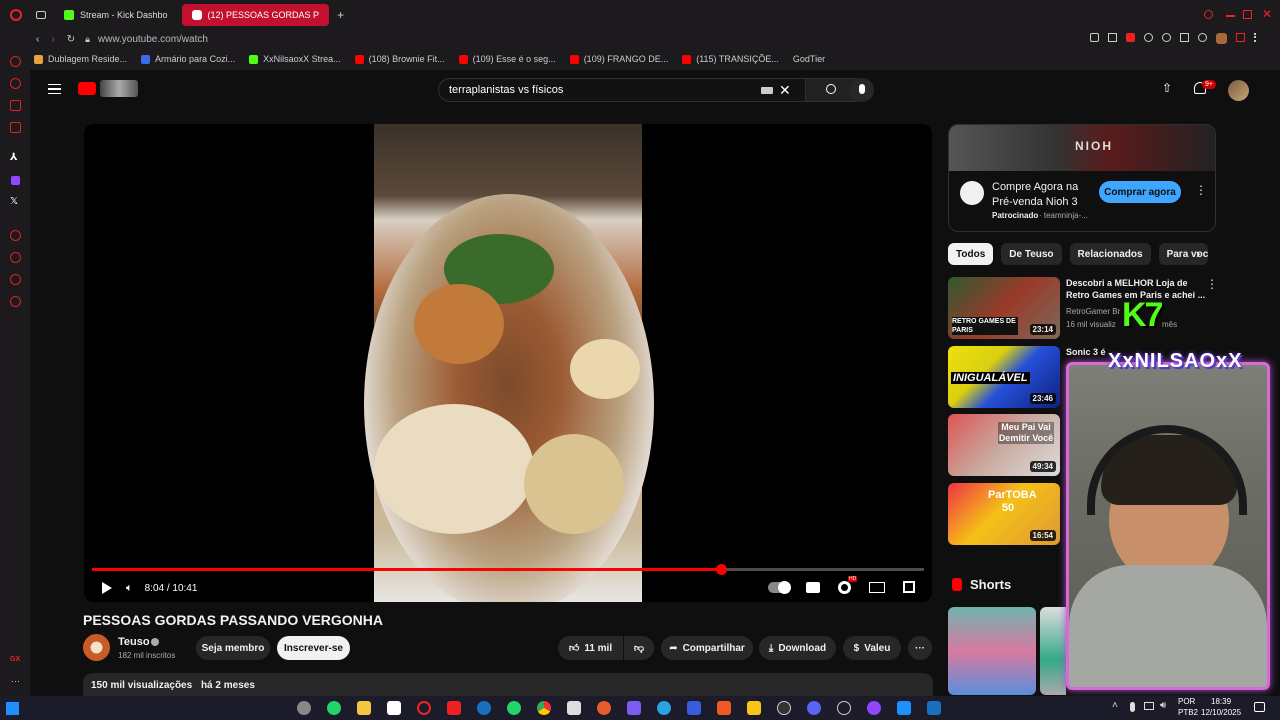  Describe the element at coordinates (1212, 284) in the screenshot. I see `video-menu-icon: ⋮` at that location.